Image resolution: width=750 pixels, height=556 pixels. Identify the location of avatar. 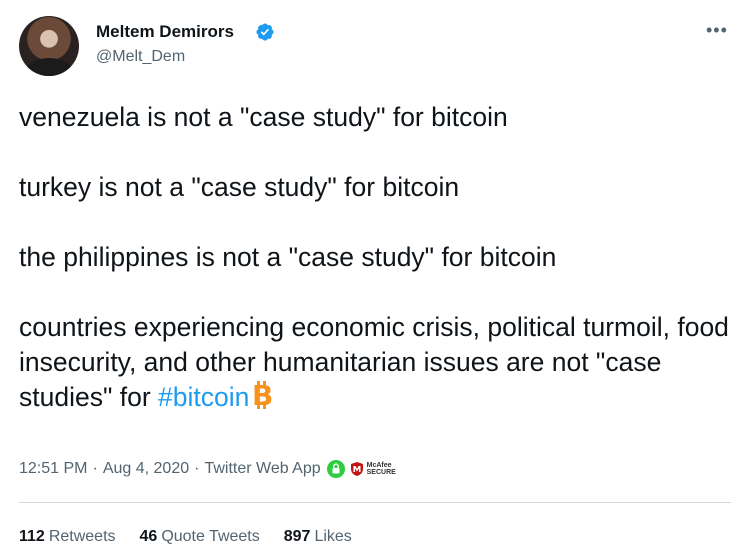
(49, 46).